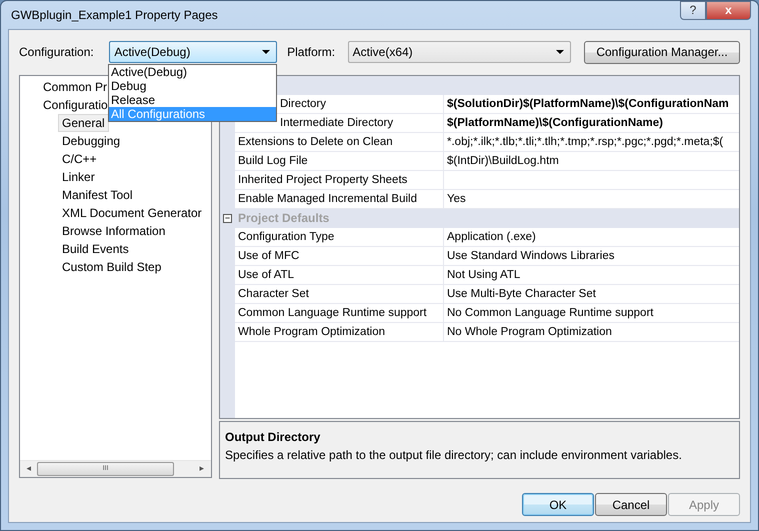 This screenshot has height=531, width=759. Describe the element at coordinates (693, 10) in the screenshot. I see `help-button: ?` at that location.